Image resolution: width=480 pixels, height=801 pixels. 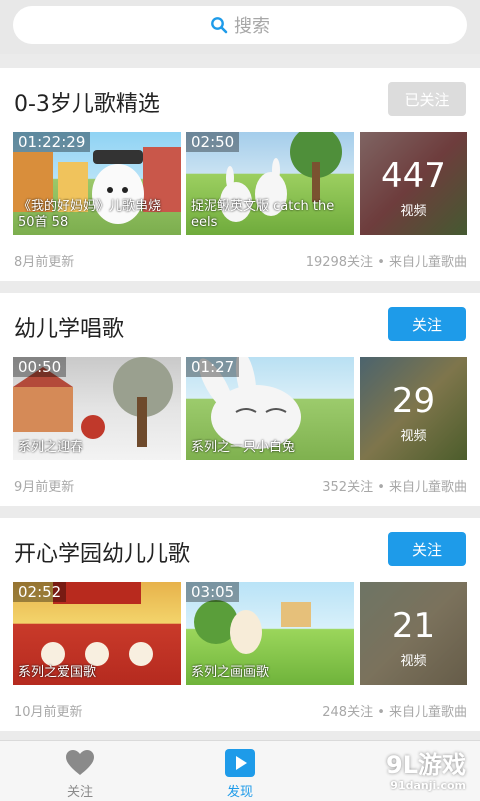 What do you see at coordinates (239, 792) in the screenshot?
I see `tab-label: 发现` at bounding box center [239, 792].